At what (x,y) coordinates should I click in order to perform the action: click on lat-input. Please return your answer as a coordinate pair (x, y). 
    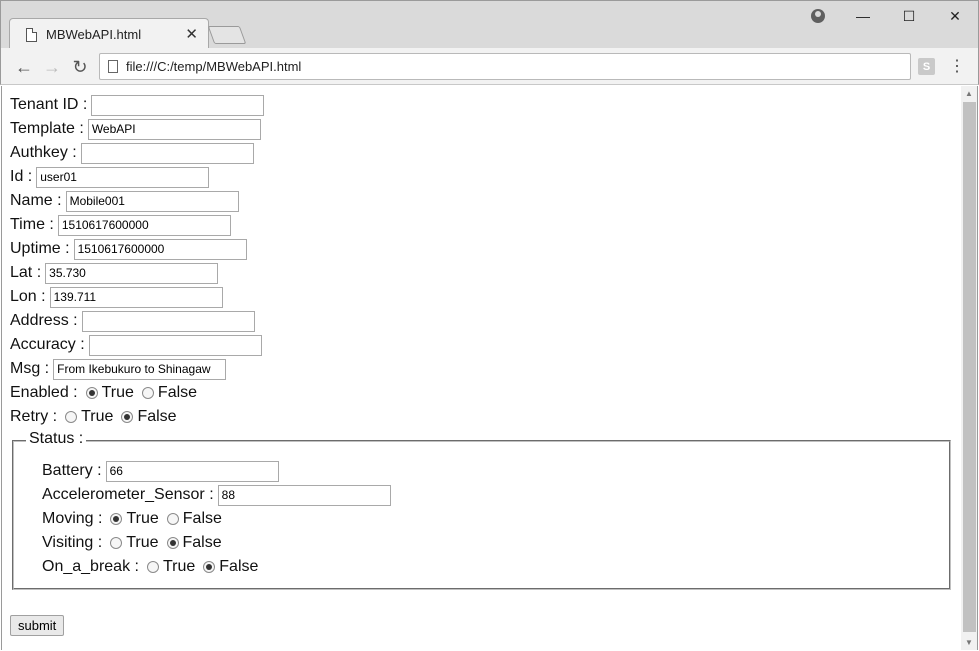
    Looking at the image, I should click on (132, 273).